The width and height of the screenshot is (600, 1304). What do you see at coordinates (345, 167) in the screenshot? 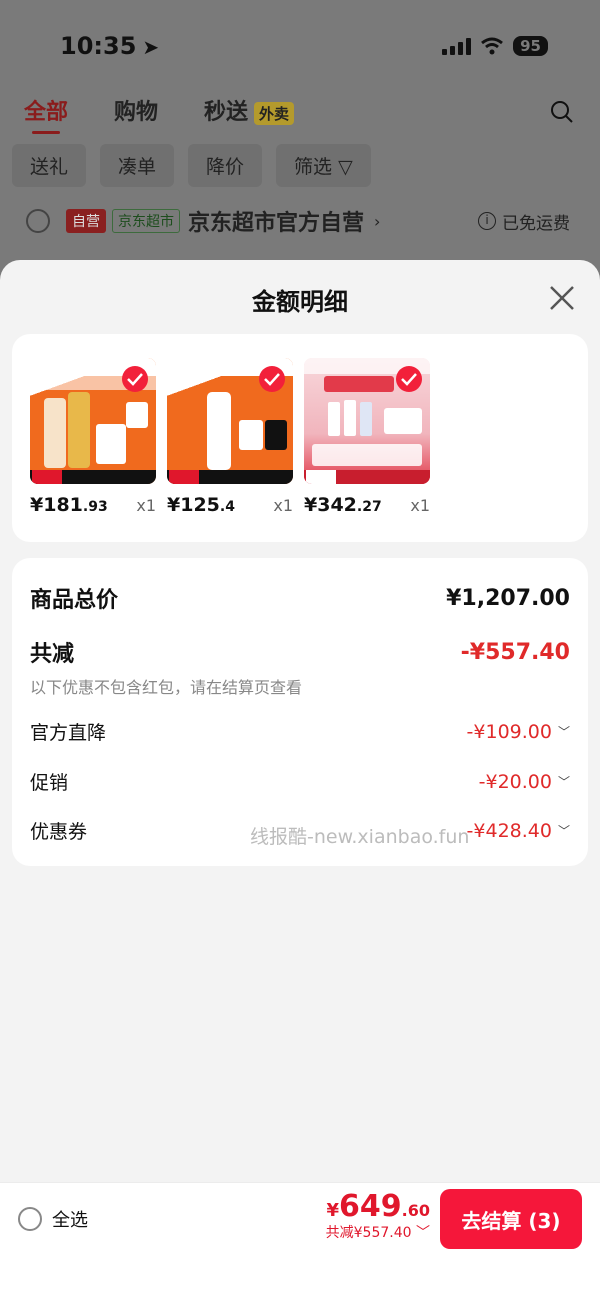
I see `funnel-icon: ▽` at bounding box center [345, 167].